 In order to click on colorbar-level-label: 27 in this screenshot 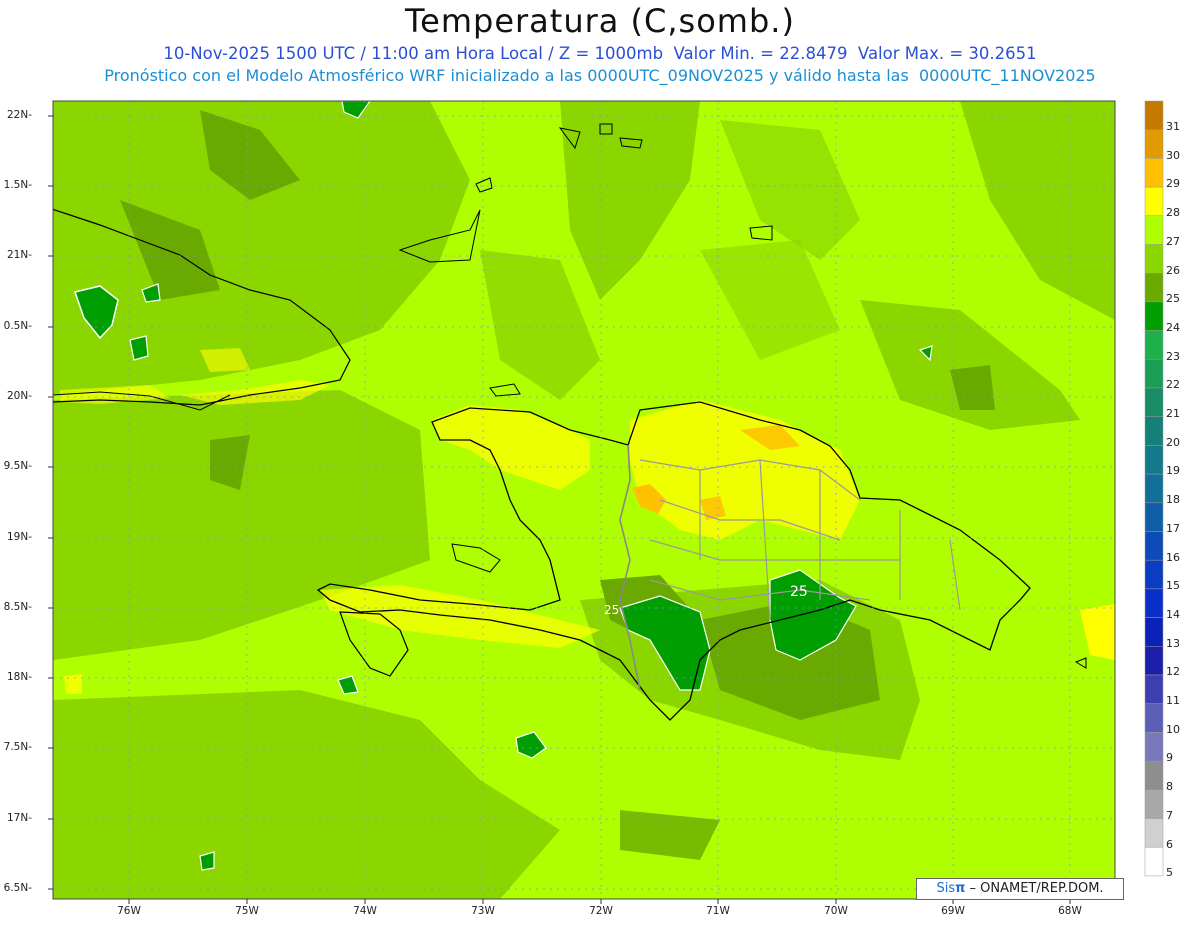, I will do `click(1173, 241)`.